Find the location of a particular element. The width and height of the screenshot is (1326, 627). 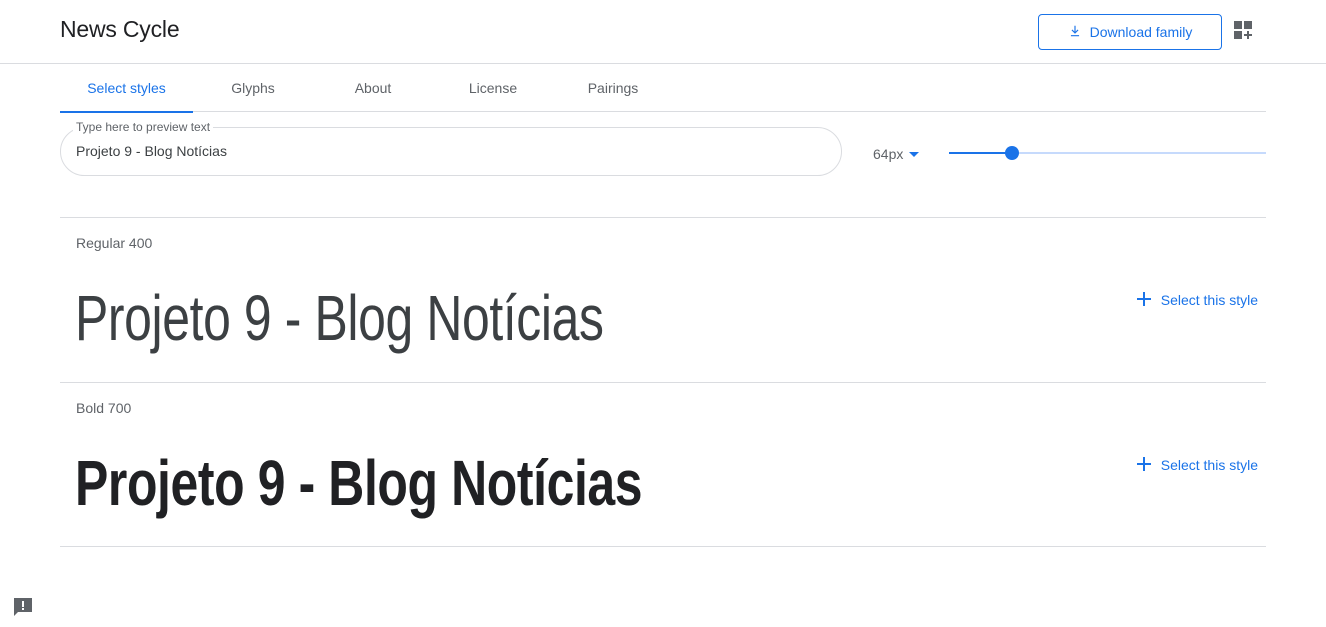

preview-text-field: Type here to preview text is located at coordinates (451, 148).